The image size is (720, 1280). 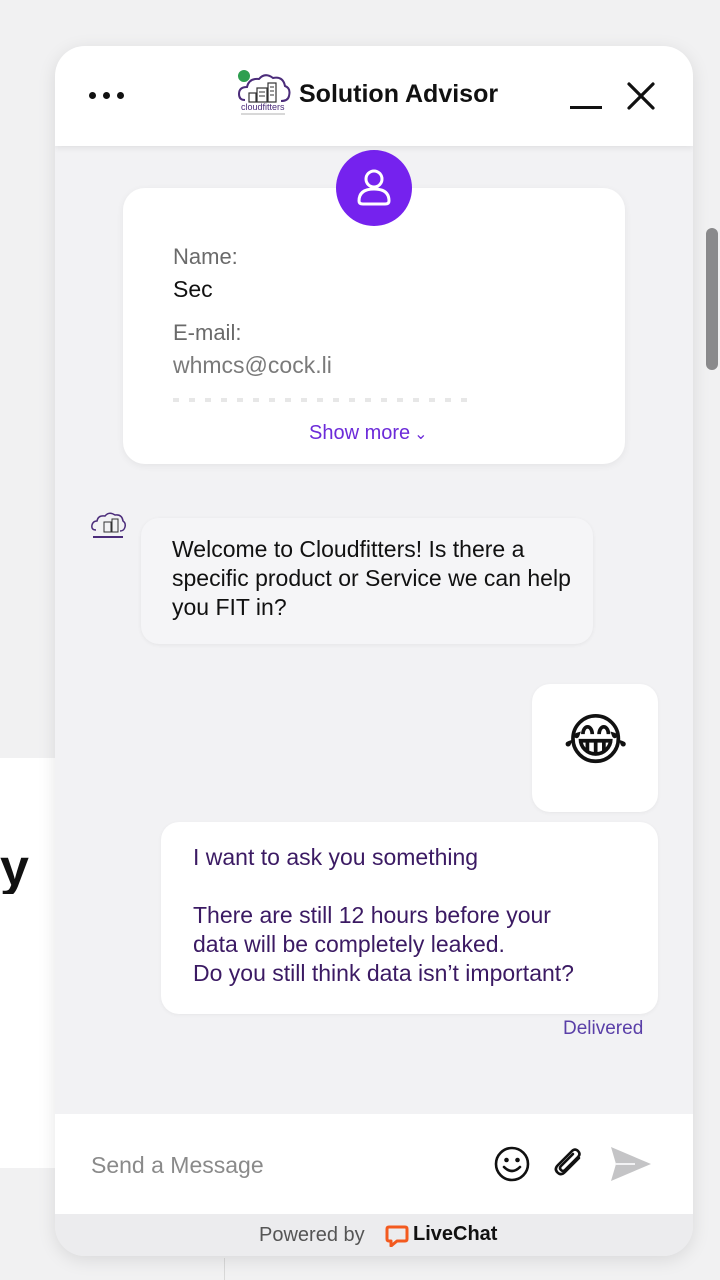 I want to click on send-icon, so click(x=631, y=1164).